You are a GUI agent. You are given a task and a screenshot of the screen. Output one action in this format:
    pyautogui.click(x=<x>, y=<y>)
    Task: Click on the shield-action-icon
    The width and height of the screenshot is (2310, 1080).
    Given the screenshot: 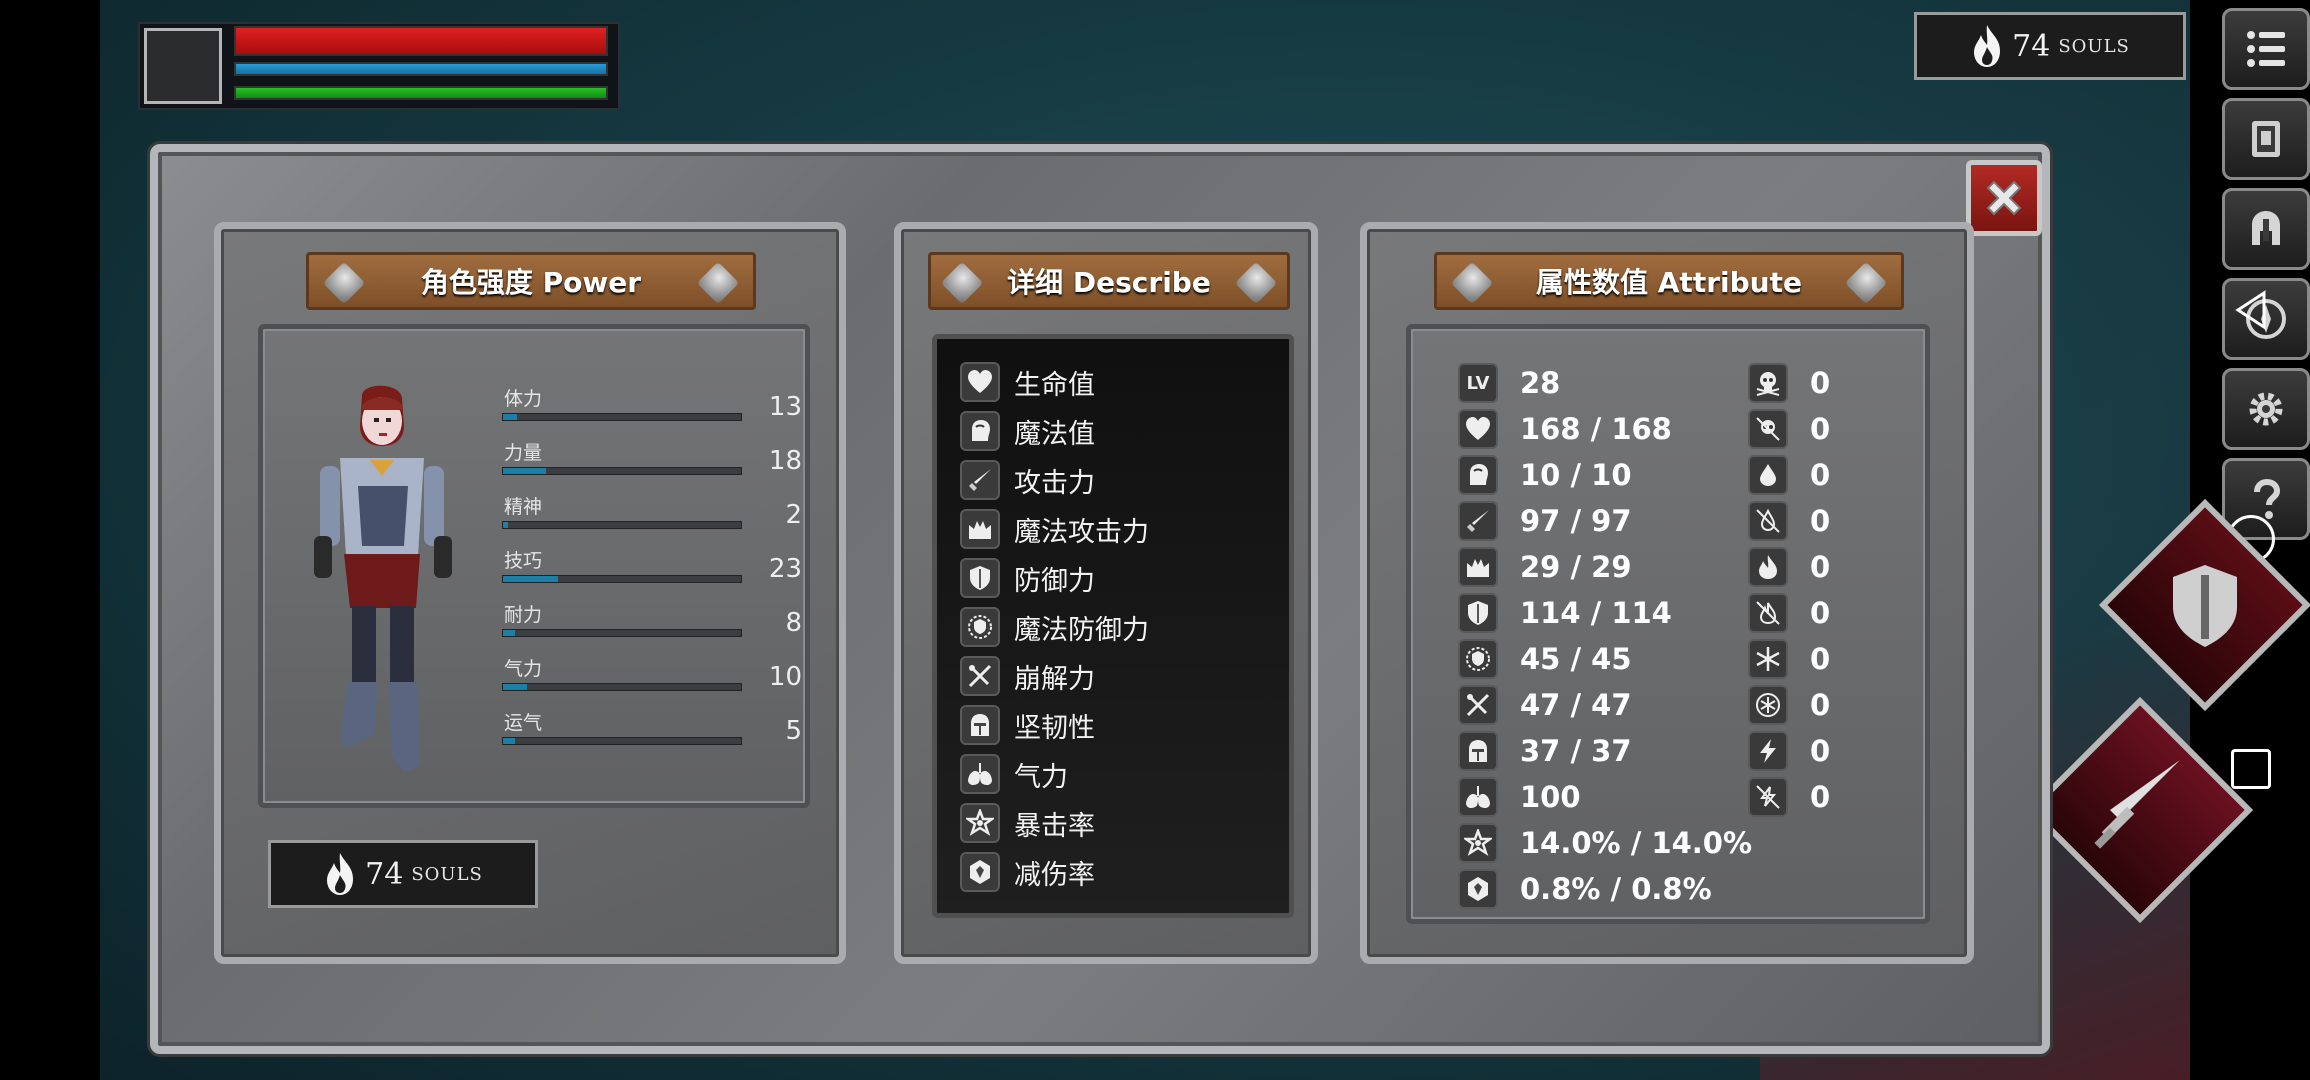 What is the action you would take?
    pyautogui.click(x=2205, y=606)
    